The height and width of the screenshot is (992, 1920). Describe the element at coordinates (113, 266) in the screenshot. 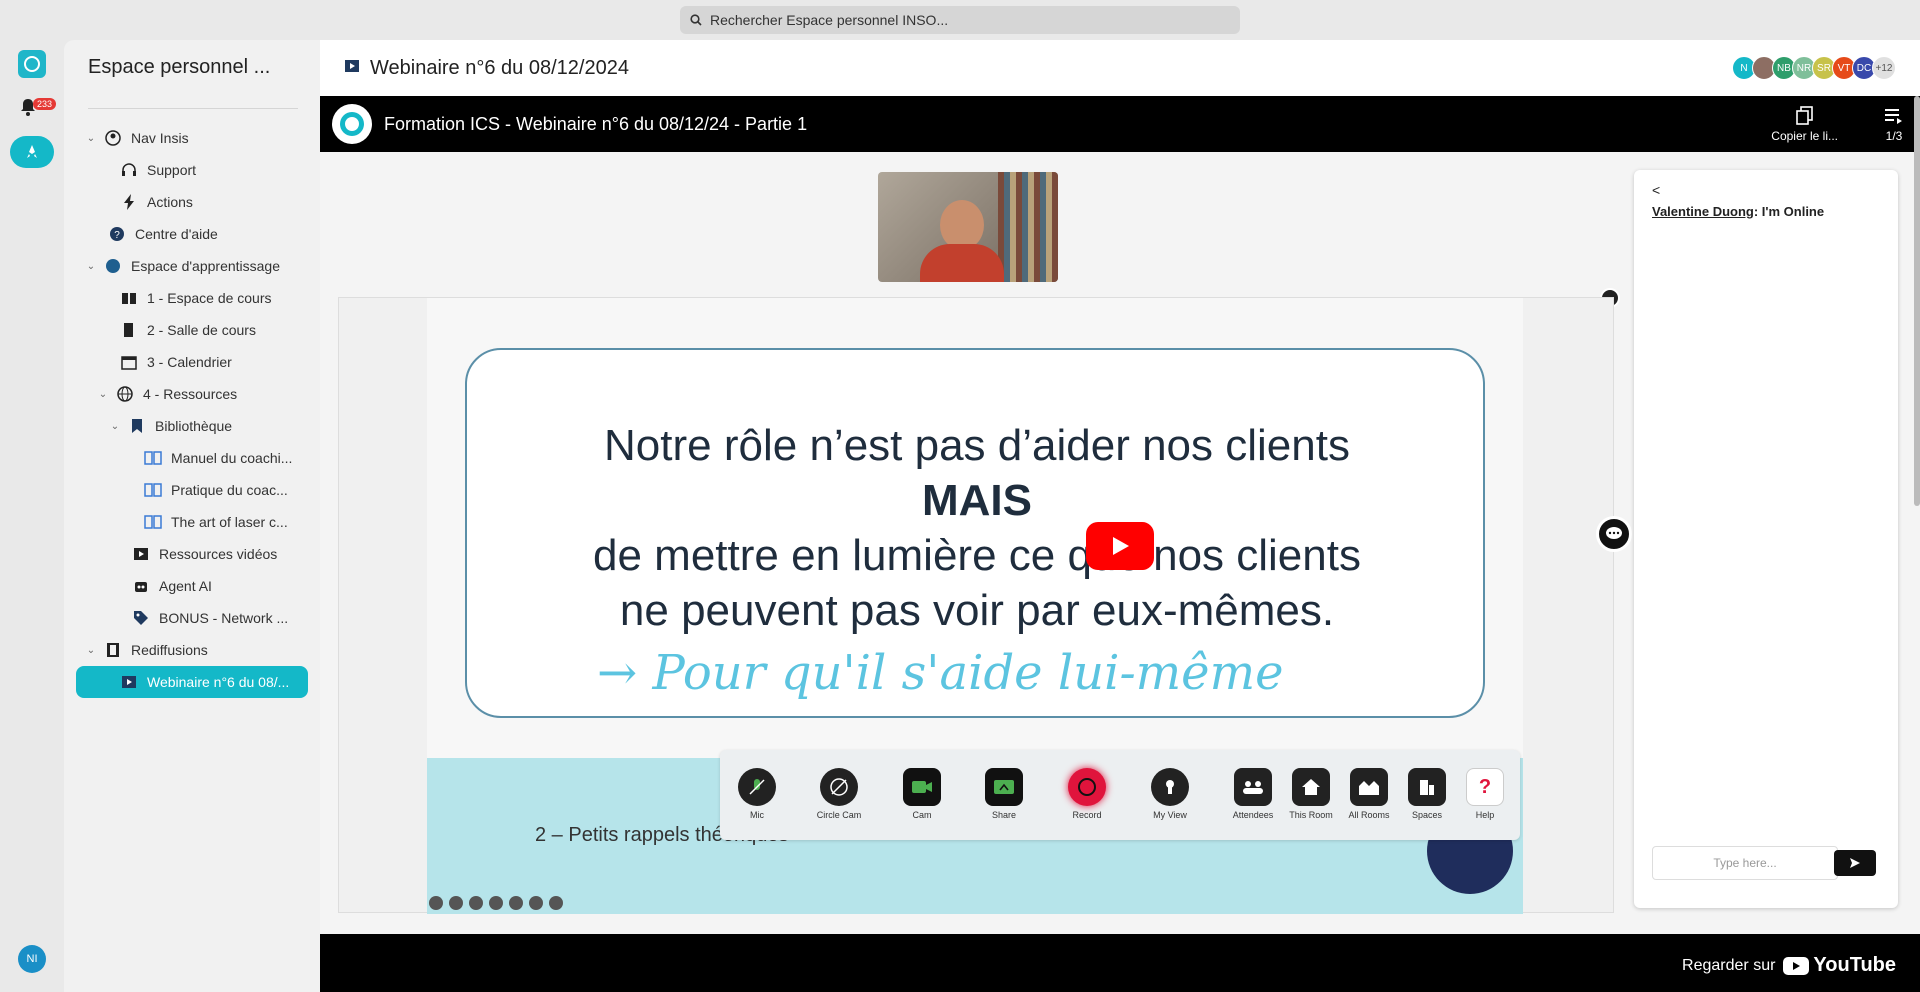

I see `globe-icon` at that location.